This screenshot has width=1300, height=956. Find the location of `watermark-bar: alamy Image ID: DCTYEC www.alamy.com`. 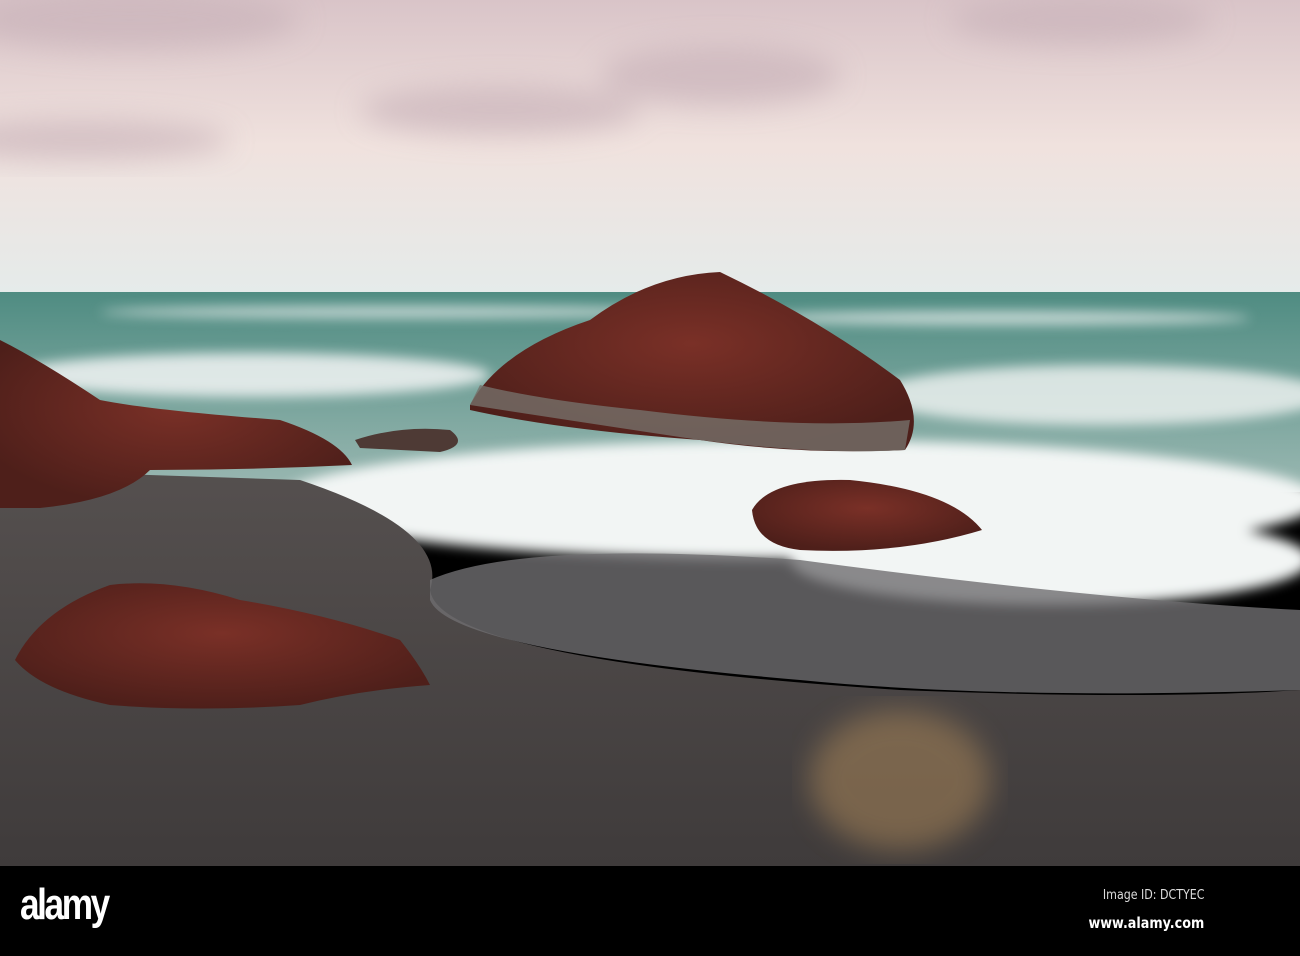

watermark-bar: alamy Image ID: DCTYEC www.alamy.com is located at coordinates (650, 911).